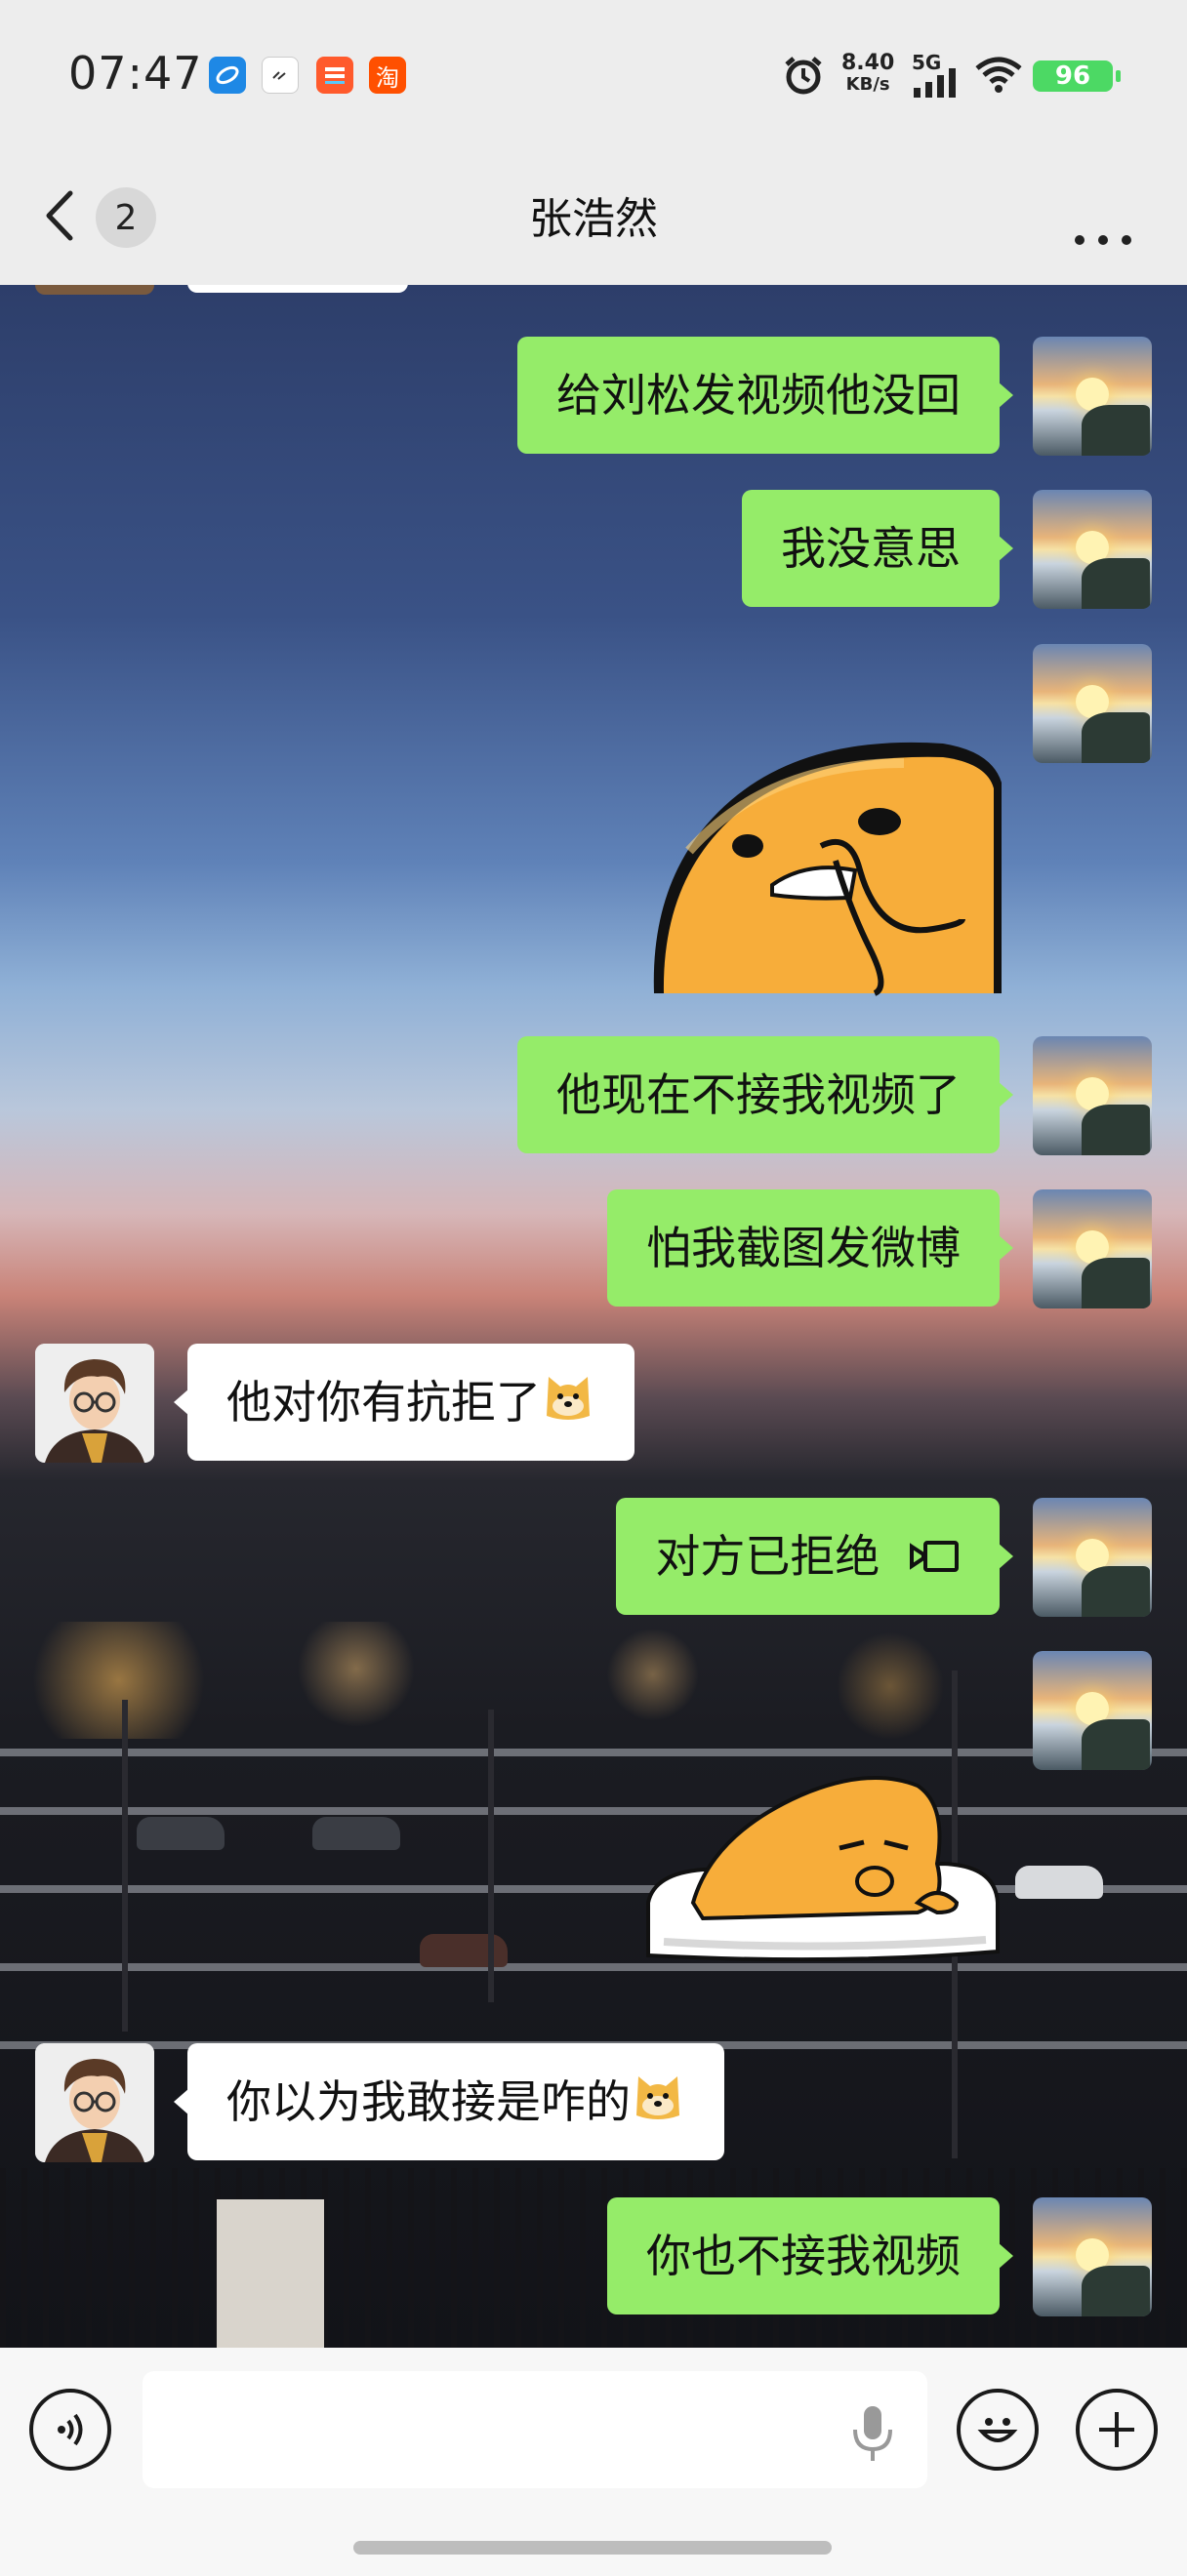  What do you see at coordinates (998, 76) in the screenshot?
I see `wifi-icon` at bounding box center [998, 76].